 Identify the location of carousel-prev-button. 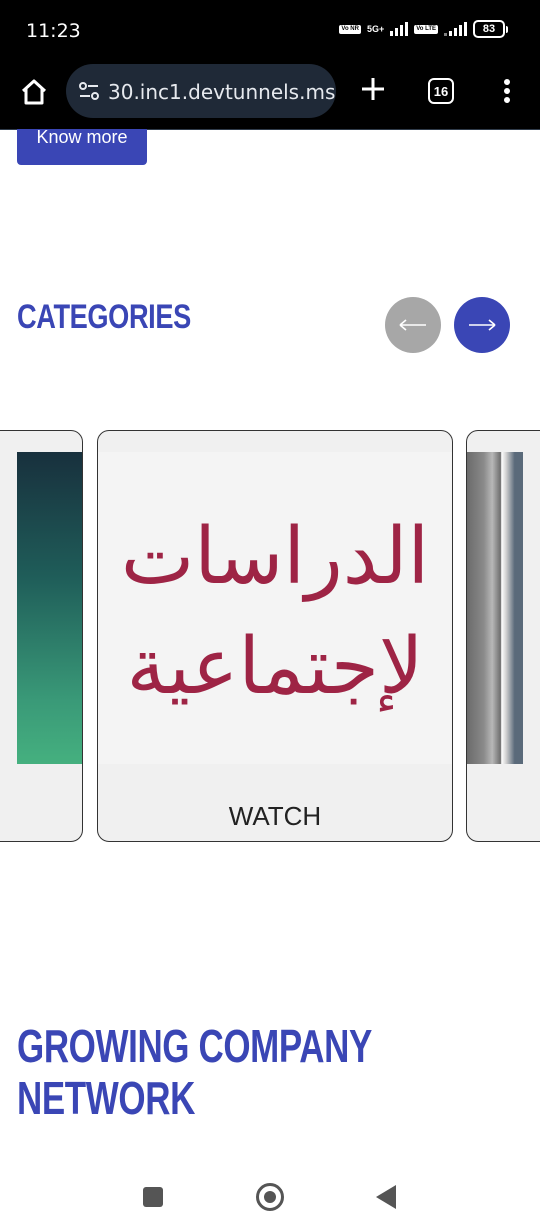
(413, 325).